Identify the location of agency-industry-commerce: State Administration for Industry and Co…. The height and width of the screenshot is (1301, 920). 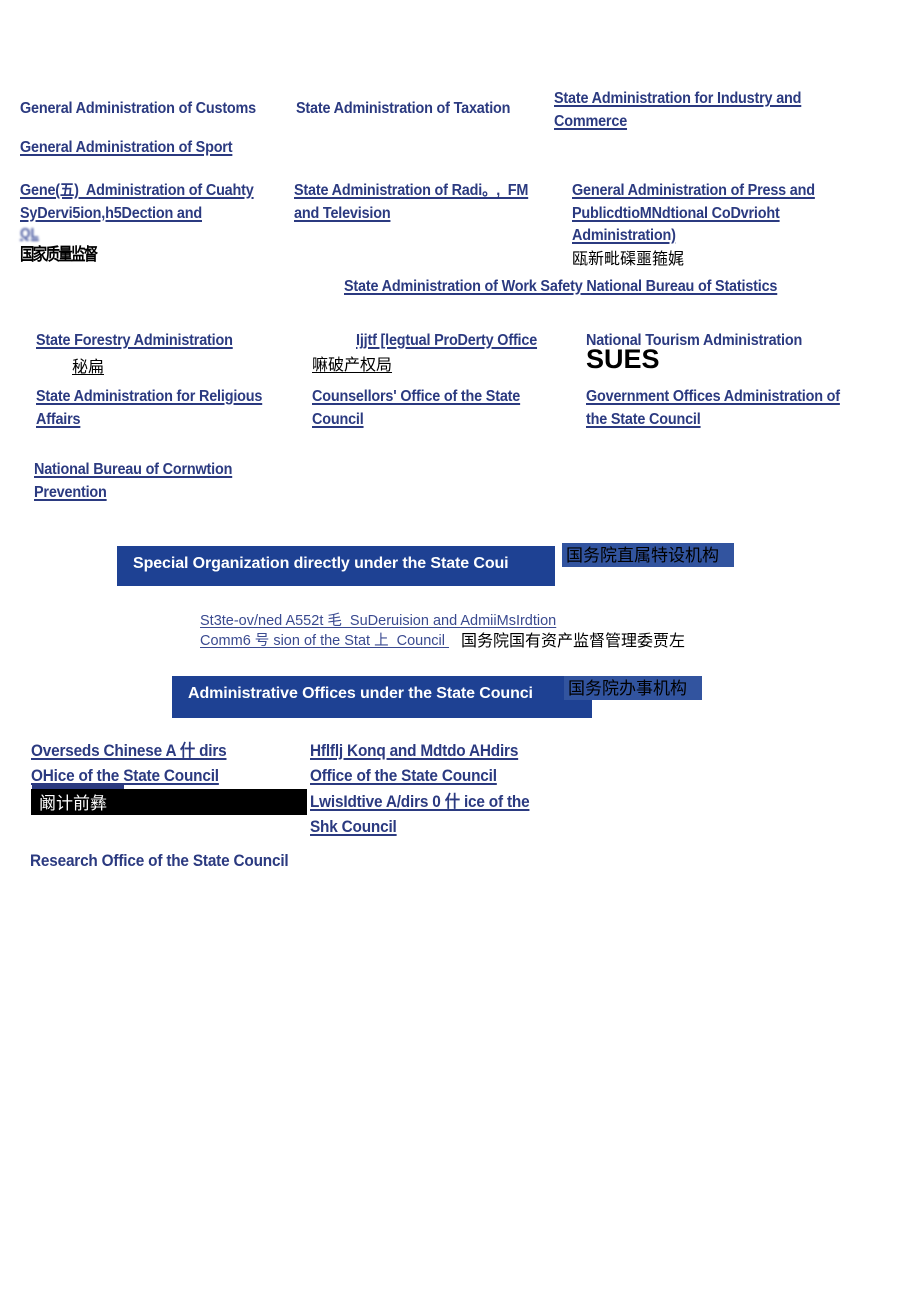
(689, 110).